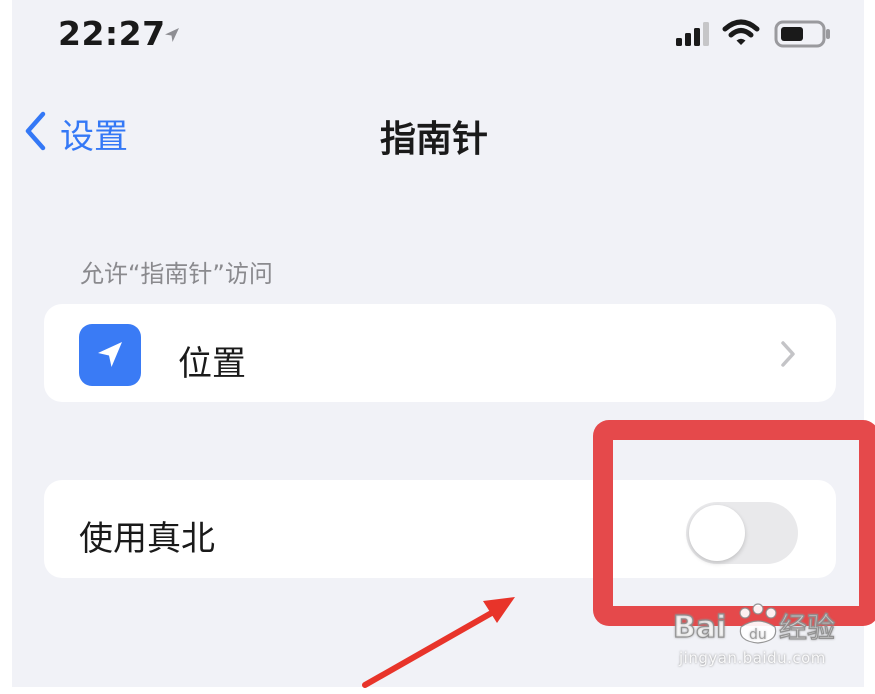 This screenshot has height=694, width=875. Describe the element at coordinates (788, 356) in the screenshot. I see `chevron-right-icon` at that location.